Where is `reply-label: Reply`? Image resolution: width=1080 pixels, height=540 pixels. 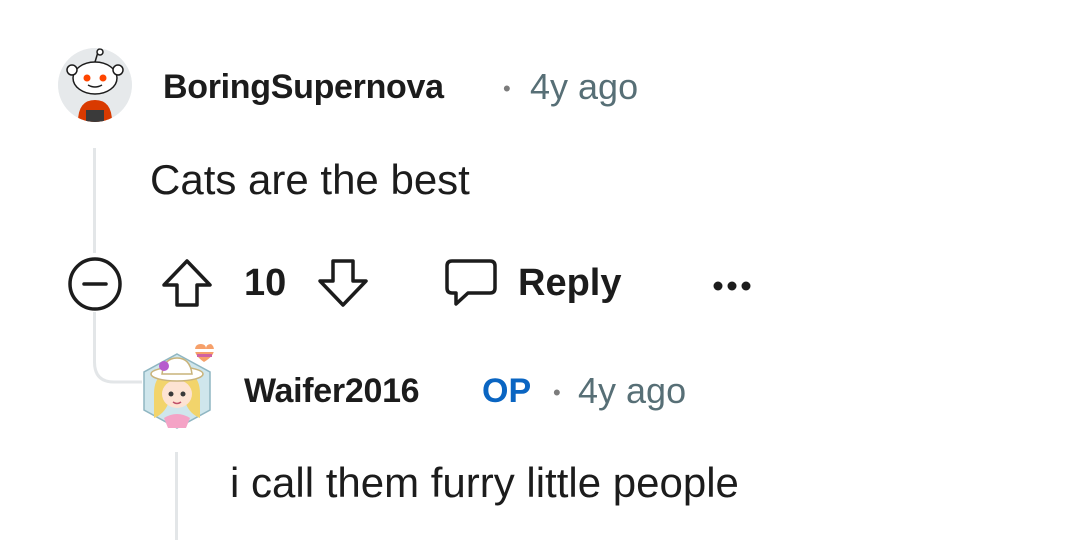
reply-label: Reply is located at coordinates (570, 283).